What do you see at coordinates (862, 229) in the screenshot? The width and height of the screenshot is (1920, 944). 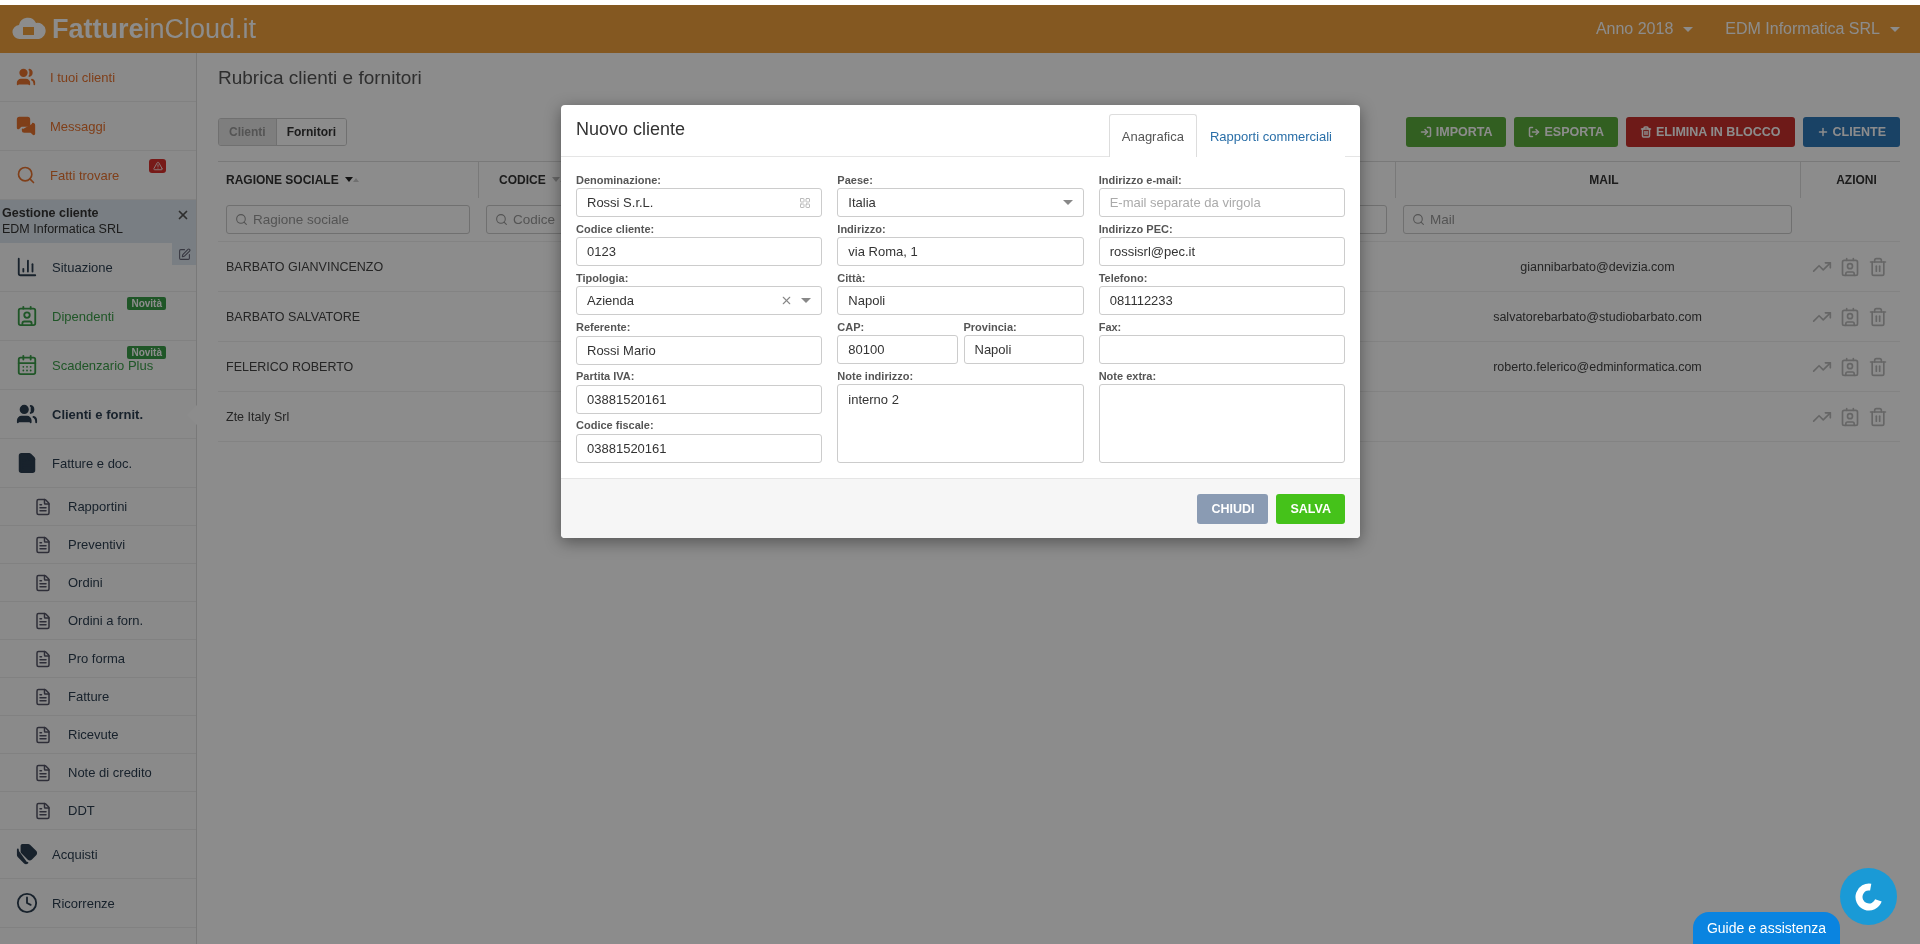 I see `field-label: Indirizzo:` at bounding box center [862, 229].